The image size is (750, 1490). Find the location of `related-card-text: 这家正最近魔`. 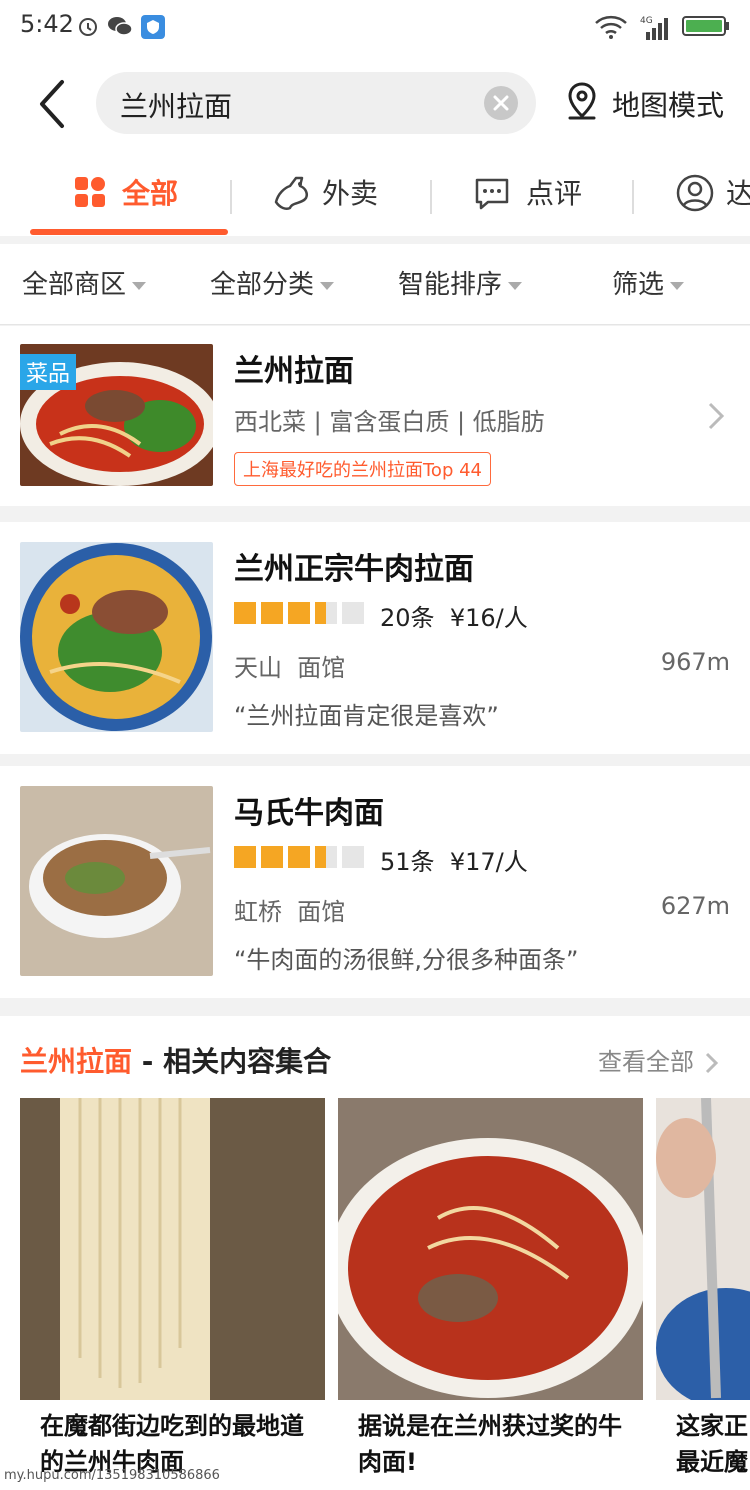

related-card-text: 这家正最近魔 is located at coordinates (712, 1444).